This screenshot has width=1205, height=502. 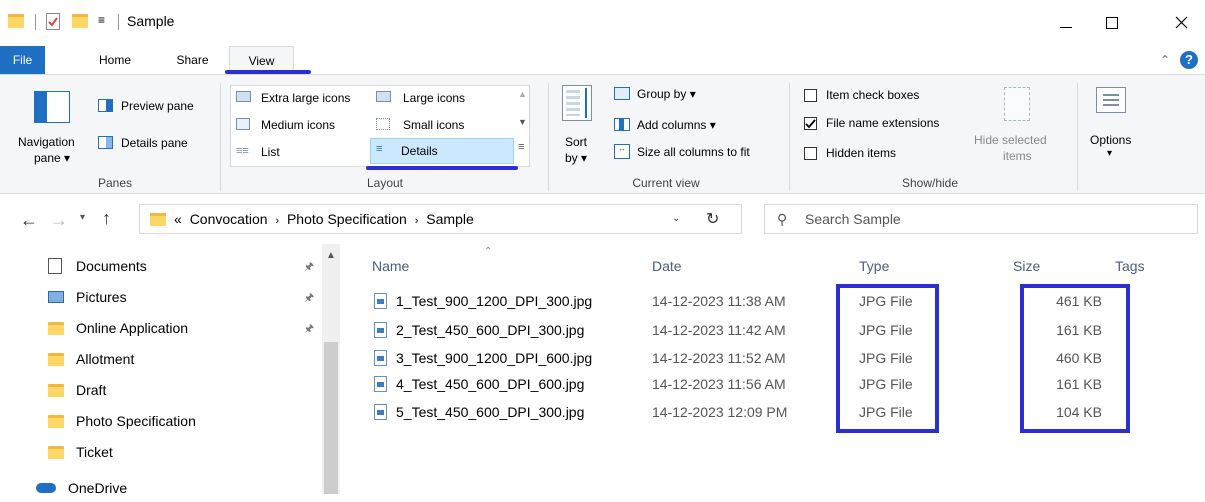 What do you see at coordinates (522, 94) in the screenshot?
I see `gallery-scroll-up-icon: ▲` at bounding box center [522, 94].